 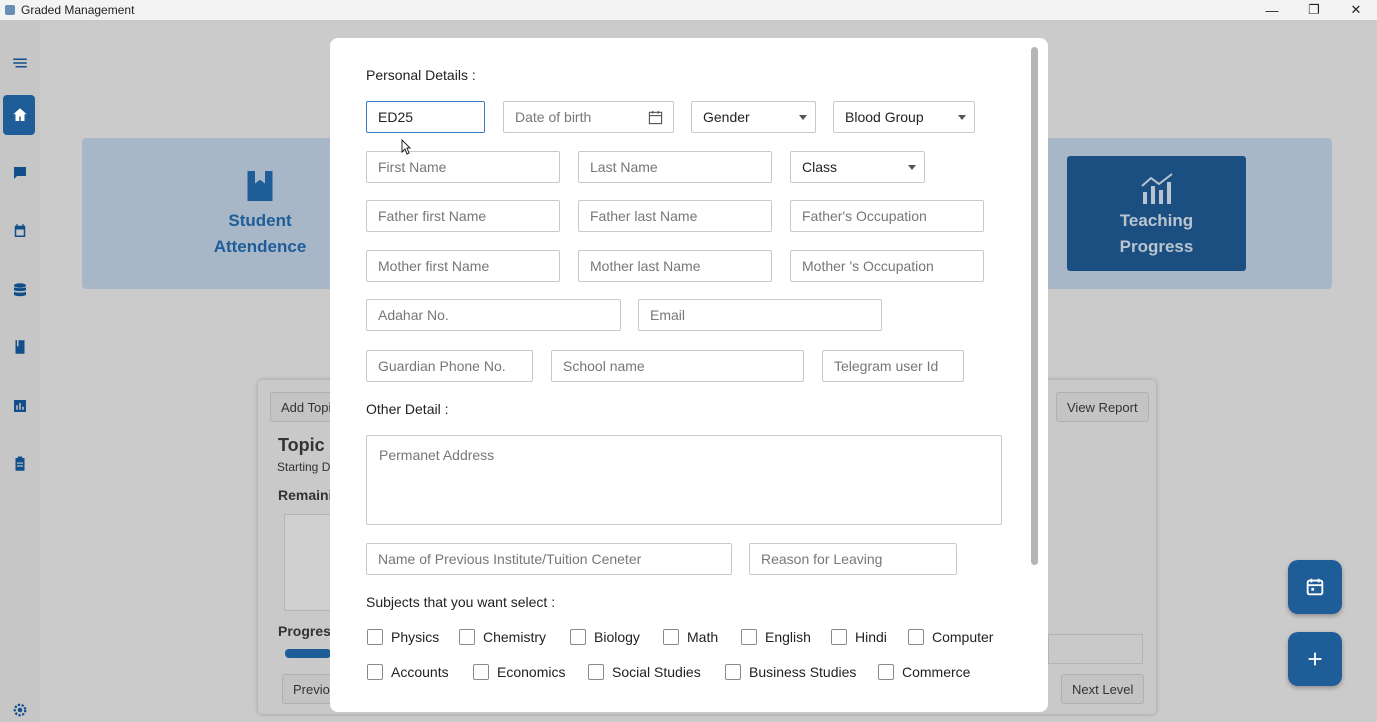 I want to click on settings-gear-icon, so click(x=20, y=710).